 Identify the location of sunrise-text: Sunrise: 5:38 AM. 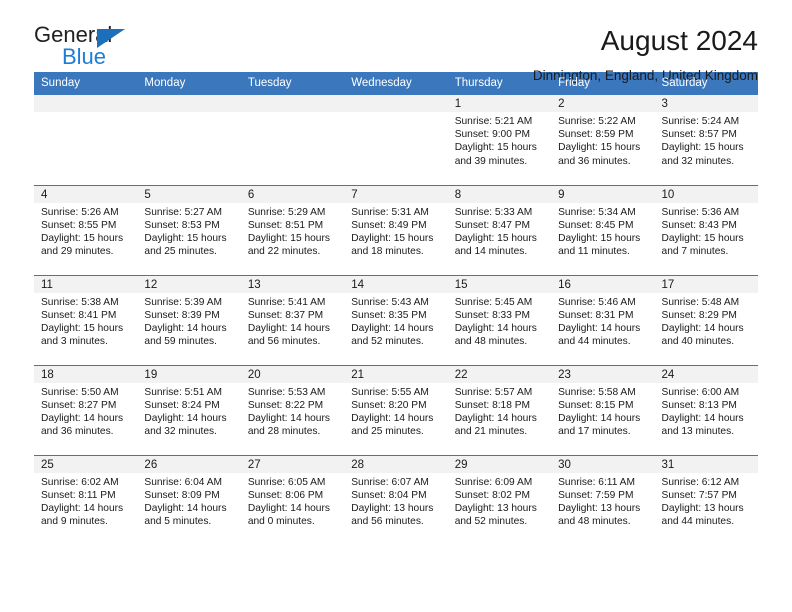
(80, 302).